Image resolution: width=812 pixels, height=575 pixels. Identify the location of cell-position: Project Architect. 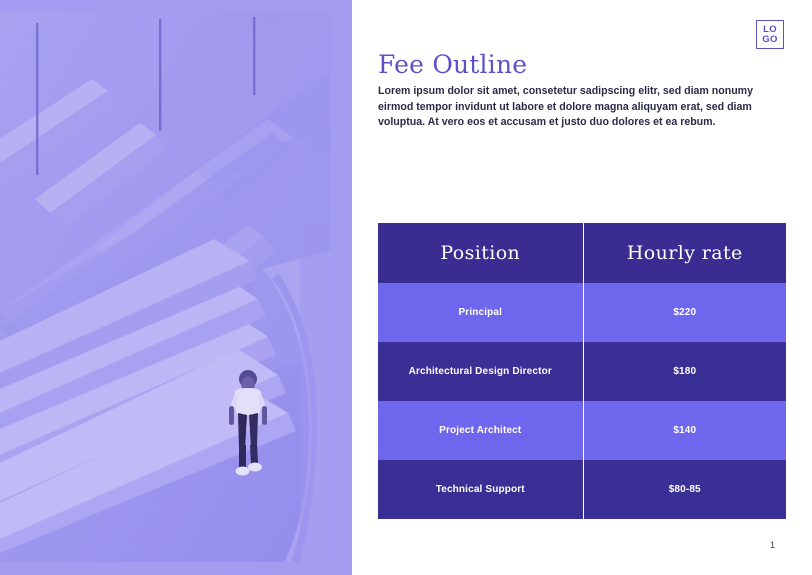
(481, 430).